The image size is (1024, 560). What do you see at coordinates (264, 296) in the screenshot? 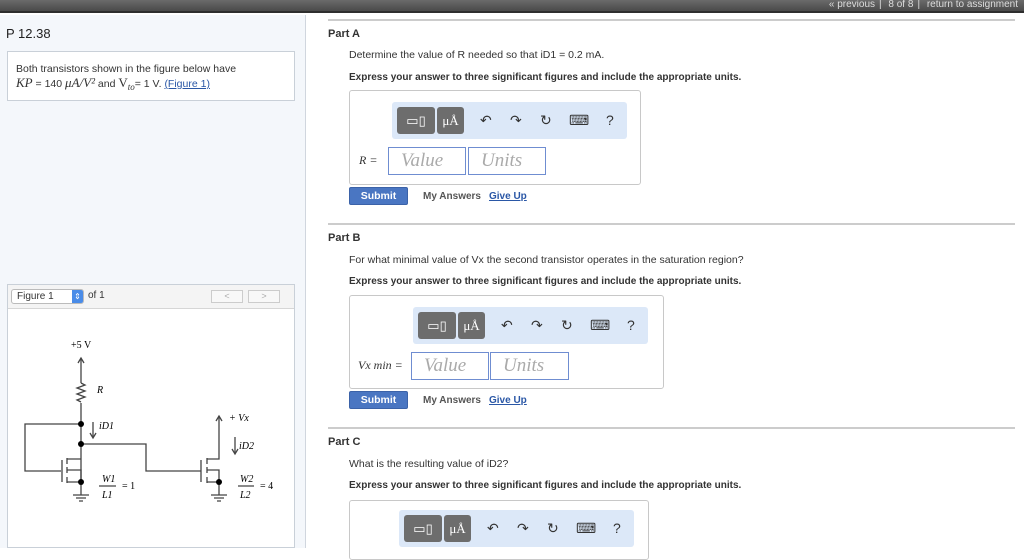
I see `next-figure-button: >` at bounding box center [264, 296].